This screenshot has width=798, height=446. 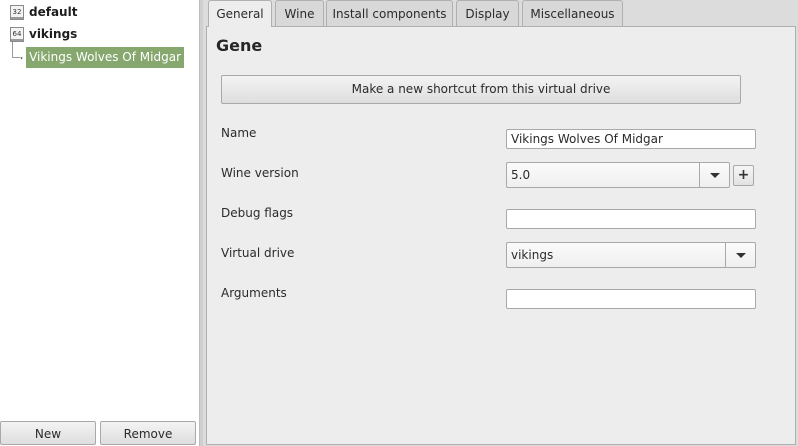 I want to click on tree-item-default: 32 default, so click(x=43, y=12).